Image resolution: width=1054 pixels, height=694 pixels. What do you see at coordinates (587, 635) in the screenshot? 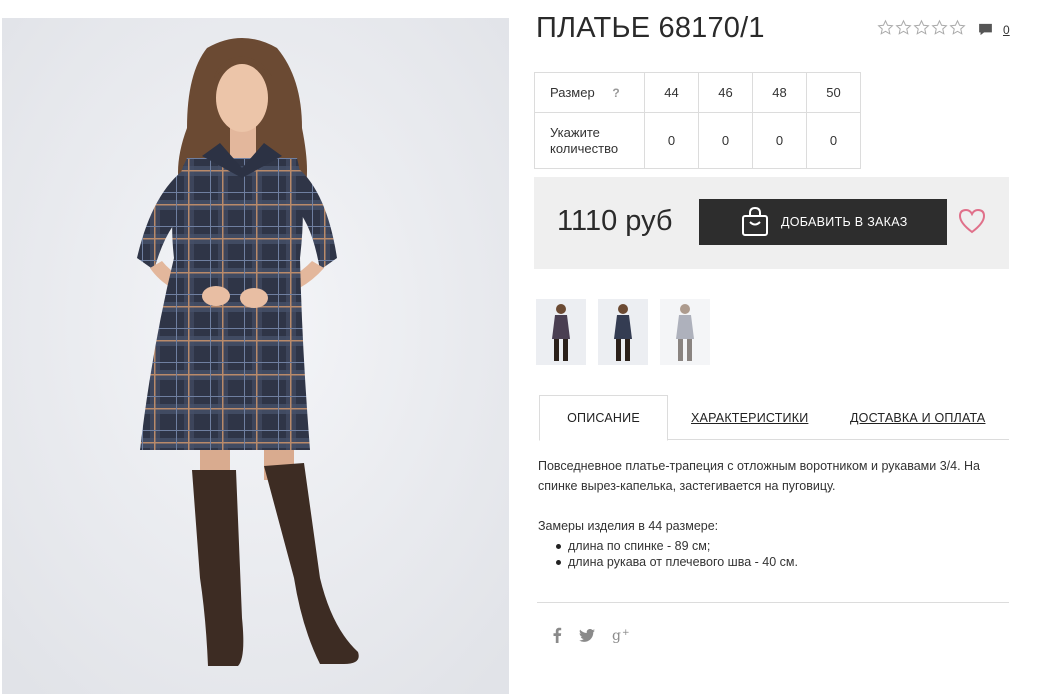
I see `twitter-icon` at bounding box center [587, 635].